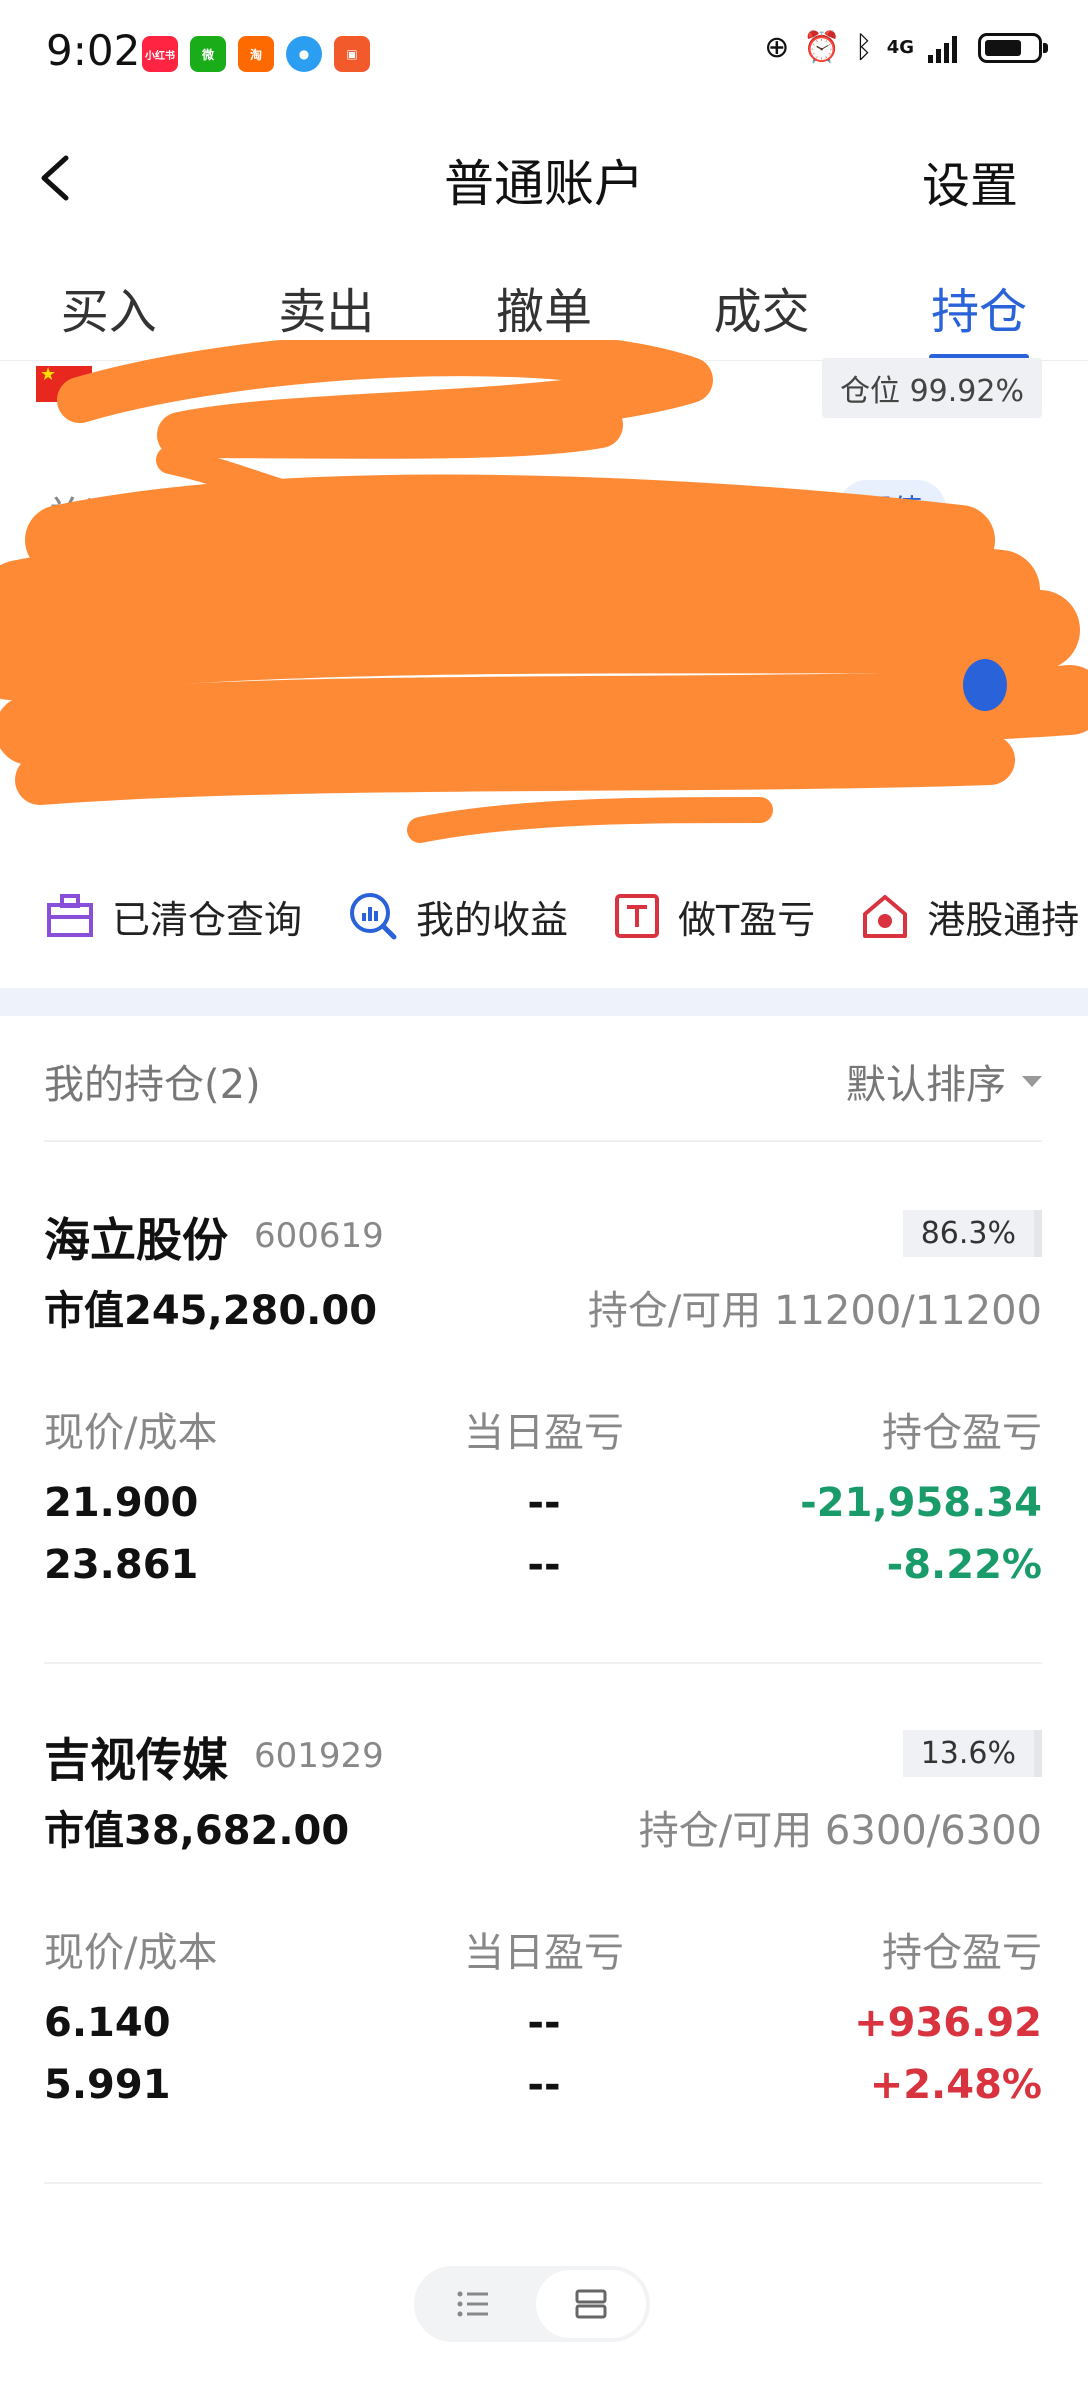  What do you see at coordinates (136, 1760) in the screenshot?
I see `stock-name: 吉视传媒` at bounding box center [136, 1760].